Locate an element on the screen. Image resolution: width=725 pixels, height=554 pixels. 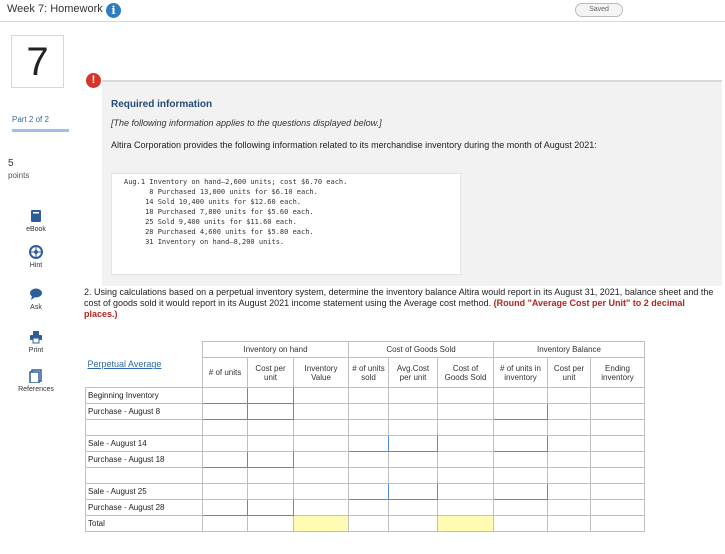
col-avg-cost: Avg.Cost per unit is located at coordinates (413, 372).